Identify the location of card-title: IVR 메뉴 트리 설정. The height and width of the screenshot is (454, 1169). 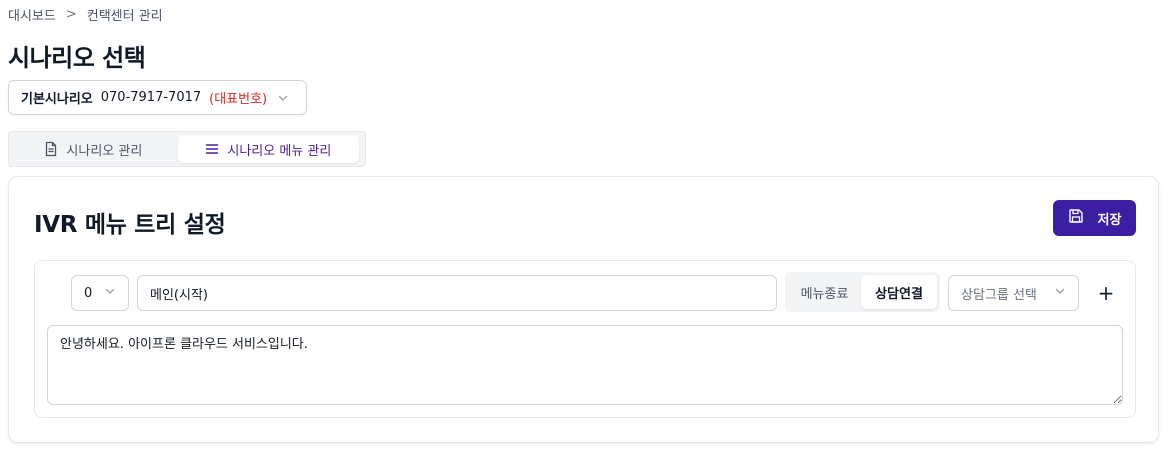
(130, 225).